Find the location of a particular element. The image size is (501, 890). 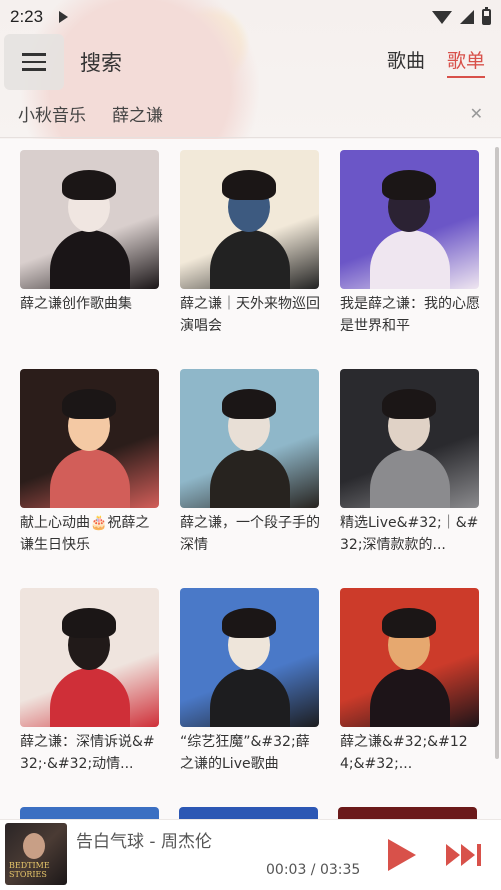

status-bar: 2:23 is located at coordinates (250, 17).